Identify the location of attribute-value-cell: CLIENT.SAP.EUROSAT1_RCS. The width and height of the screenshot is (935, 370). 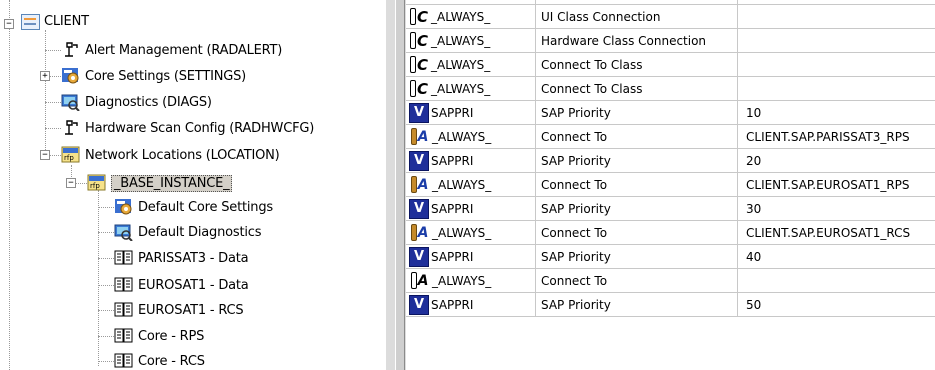
(836, 232).